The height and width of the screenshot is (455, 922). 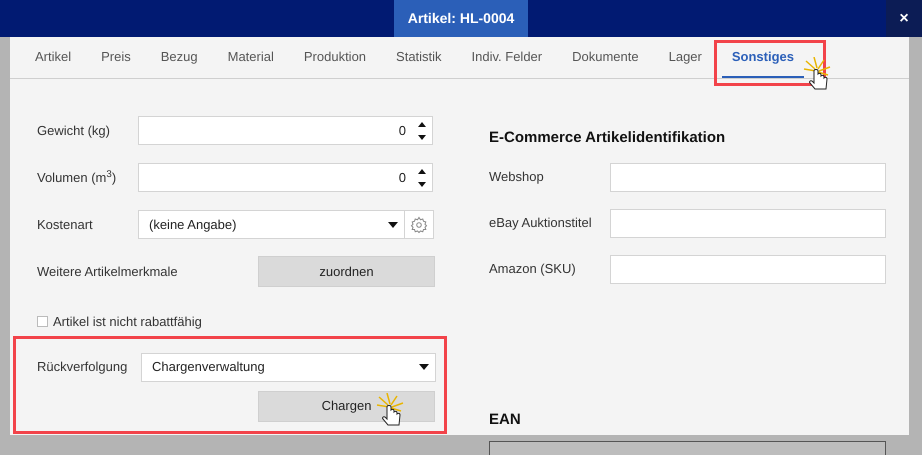 What do you see at coordinates (346, 271) in the screenshot?
I see `assign-button: zuordnen` at bounding box center [346, 271].